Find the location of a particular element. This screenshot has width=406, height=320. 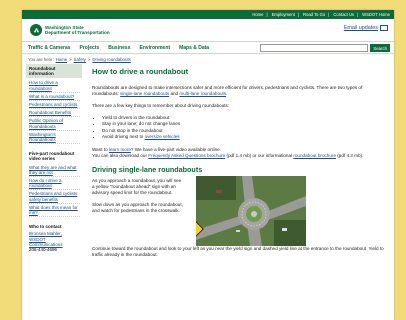

topbar-link-road-to-go: Road To Go is located at coordinates (314, 14).